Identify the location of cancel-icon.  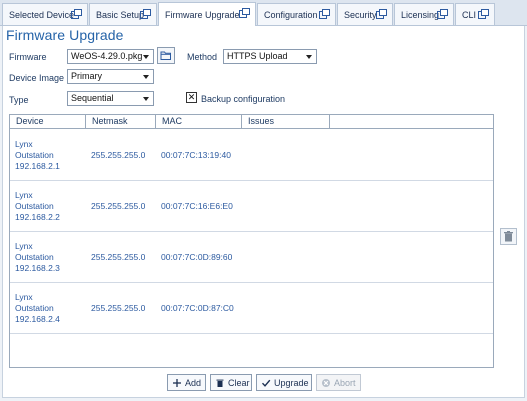
(326, 382).